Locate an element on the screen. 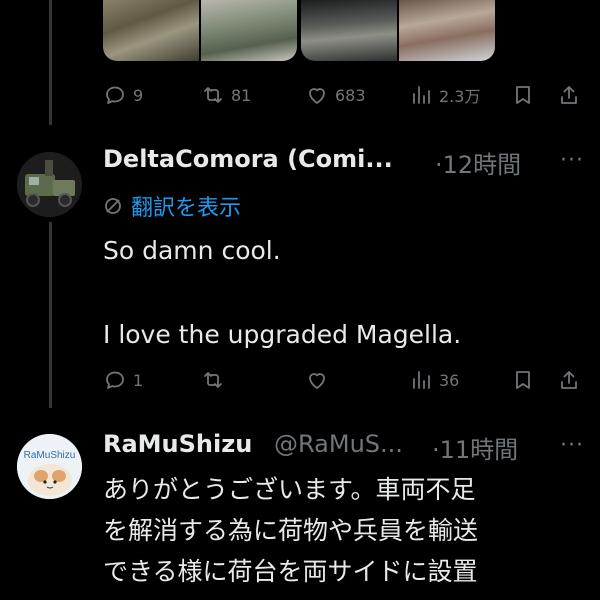 The width and height of the screenshot is (600, 600). reply-text-line: I love the upgraded Magella. is located at coordinates (282, 334).